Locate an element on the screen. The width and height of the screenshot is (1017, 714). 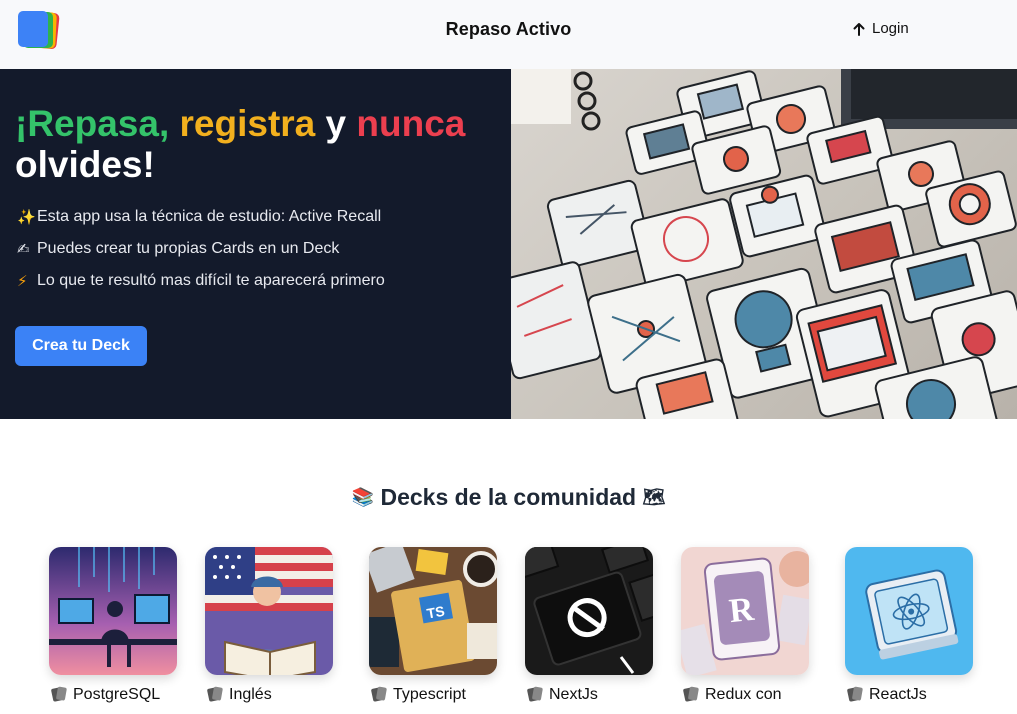
svg-text: R is located at coordinates (741, 610).